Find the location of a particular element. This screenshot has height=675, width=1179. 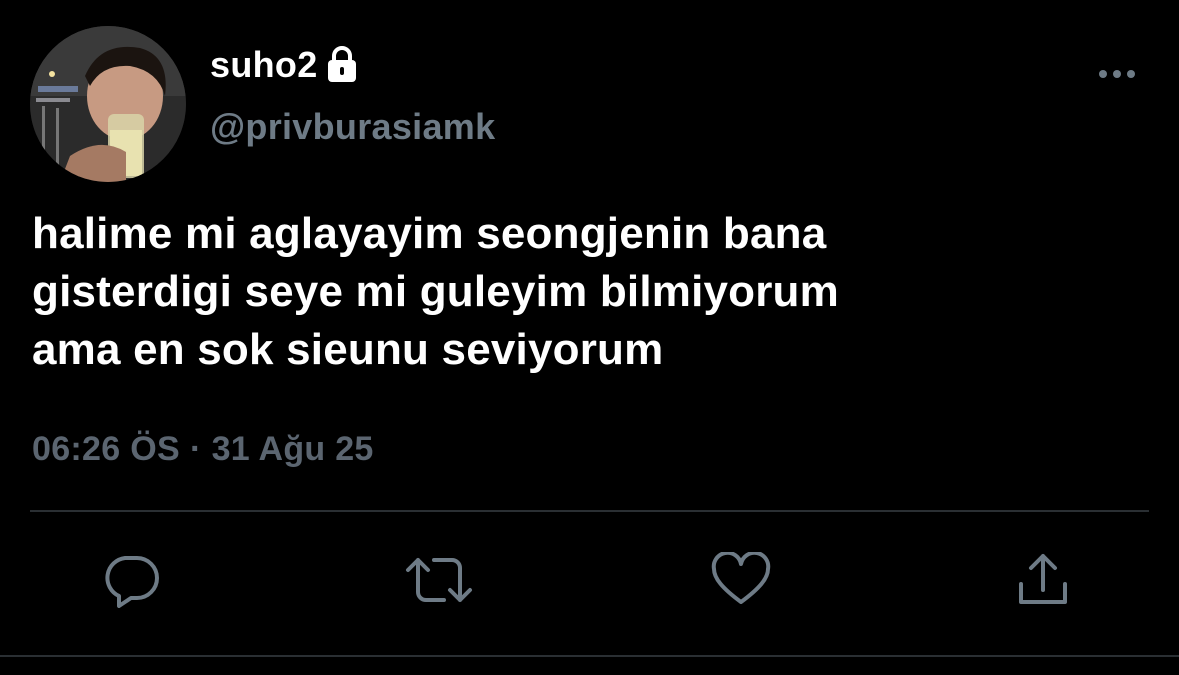

tweet-timestamp: 06:26 ÖS · 31 Ağu 25 is located at coordinates (203, 449).